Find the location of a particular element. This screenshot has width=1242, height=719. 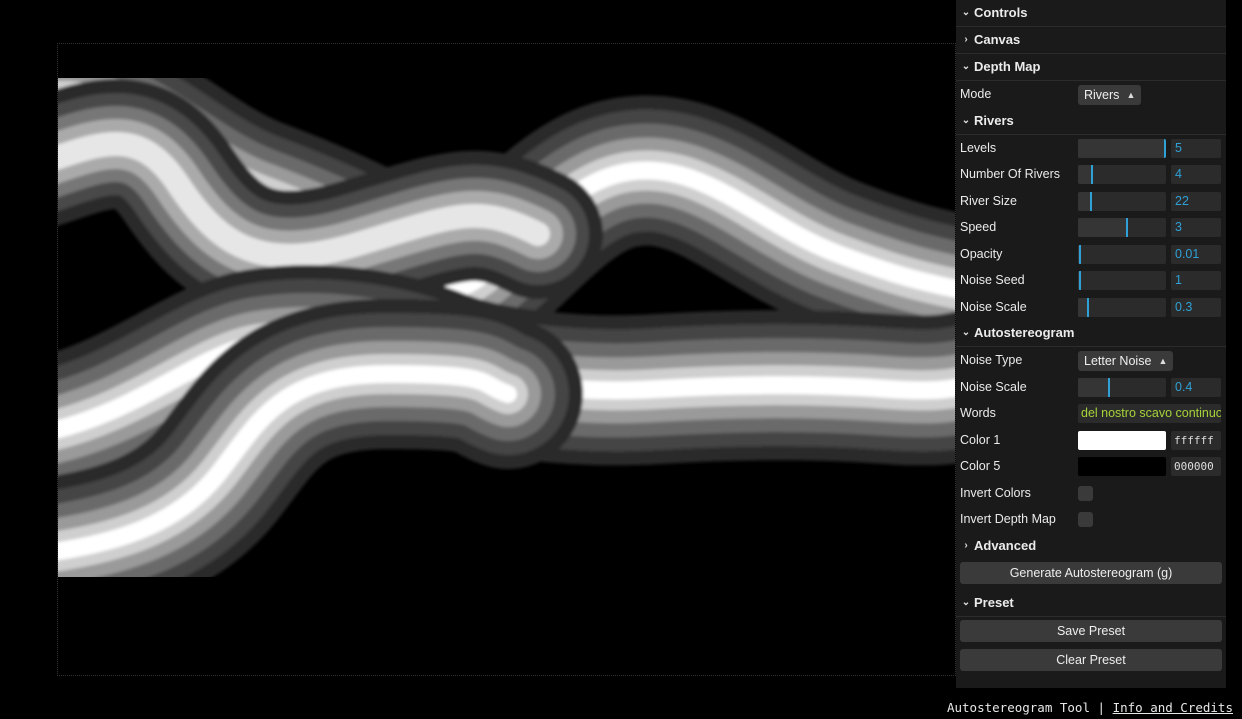

preset-folder-title: ⌄ Preset is located at coordinates (1091, 603).